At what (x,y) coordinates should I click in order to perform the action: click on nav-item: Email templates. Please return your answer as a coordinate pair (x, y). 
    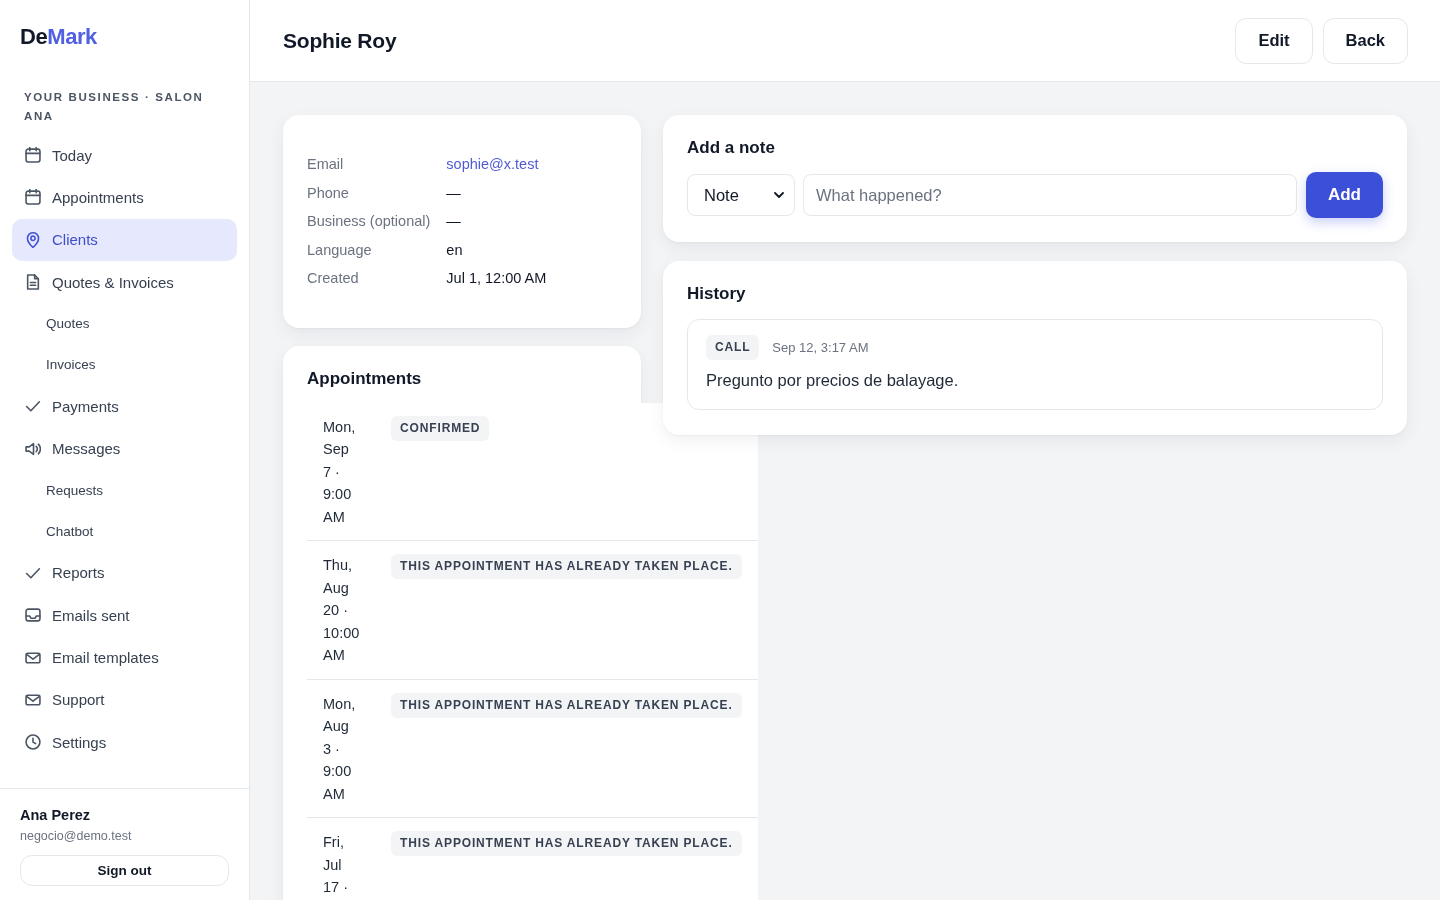
    Looking at the image, I should click on (124, 657).